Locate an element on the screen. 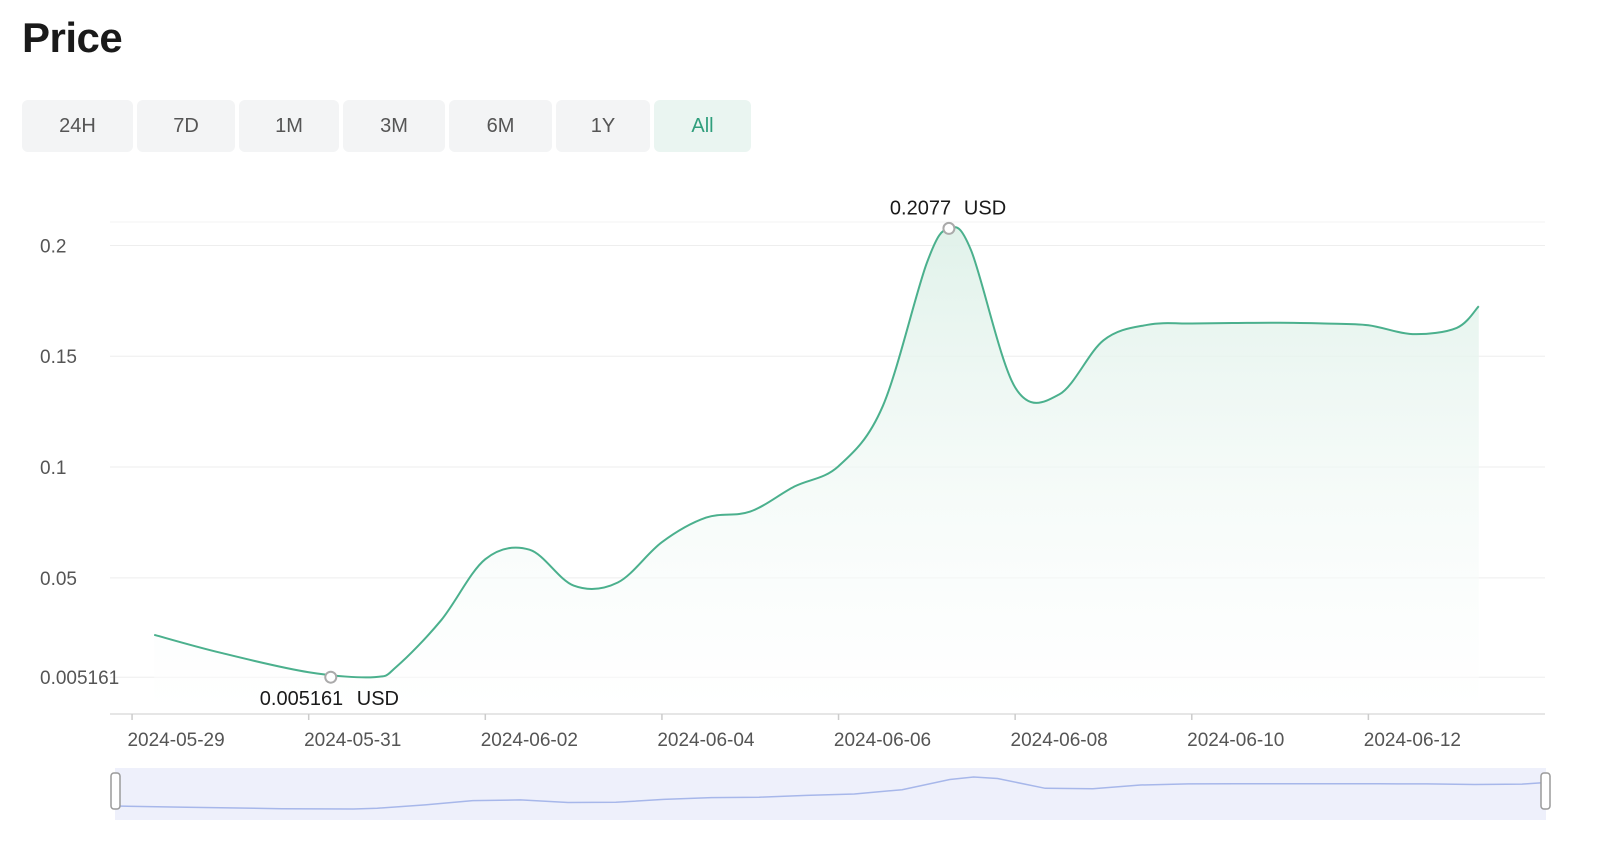 The width and height of the screenshot is (1600, 852). x-tick-label: 2024-06-08 is located at coordinates (1059, 740).